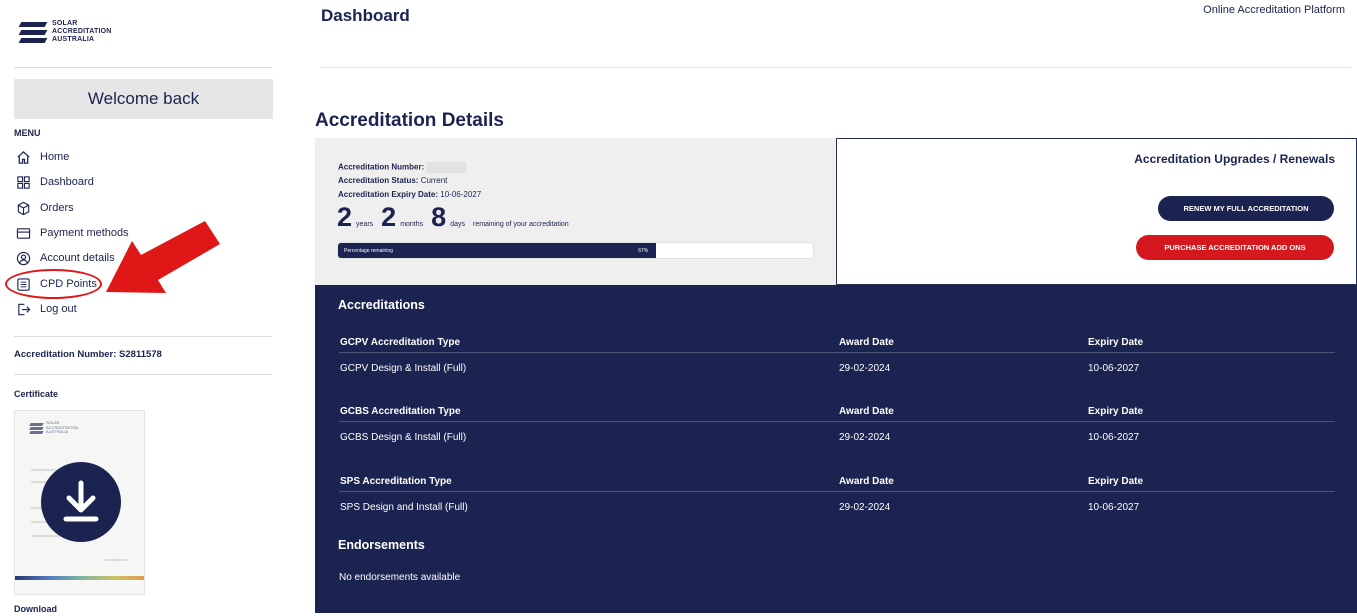 The width and height of the screenshot is (1357, 616). I want to click on accreditation-expiry-line: Accreditation Expiry Date: 10-06-2027, so click(410, 194).